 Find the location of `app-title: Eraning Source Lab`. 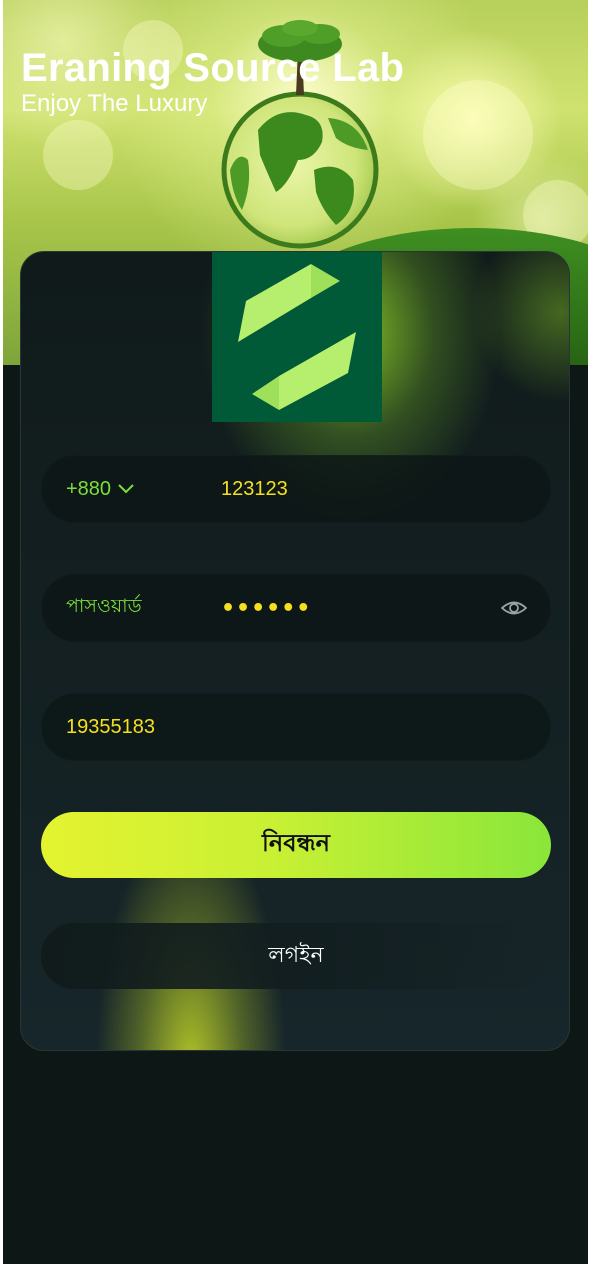

app-title: Eraning Source Lab is located at coordinates (213, 68).